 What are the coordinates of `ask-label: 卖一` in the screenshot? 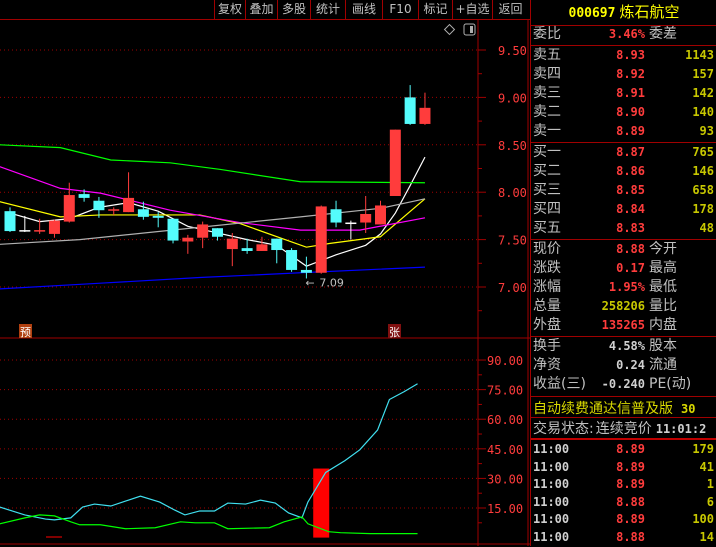 It's located at (547, 131).